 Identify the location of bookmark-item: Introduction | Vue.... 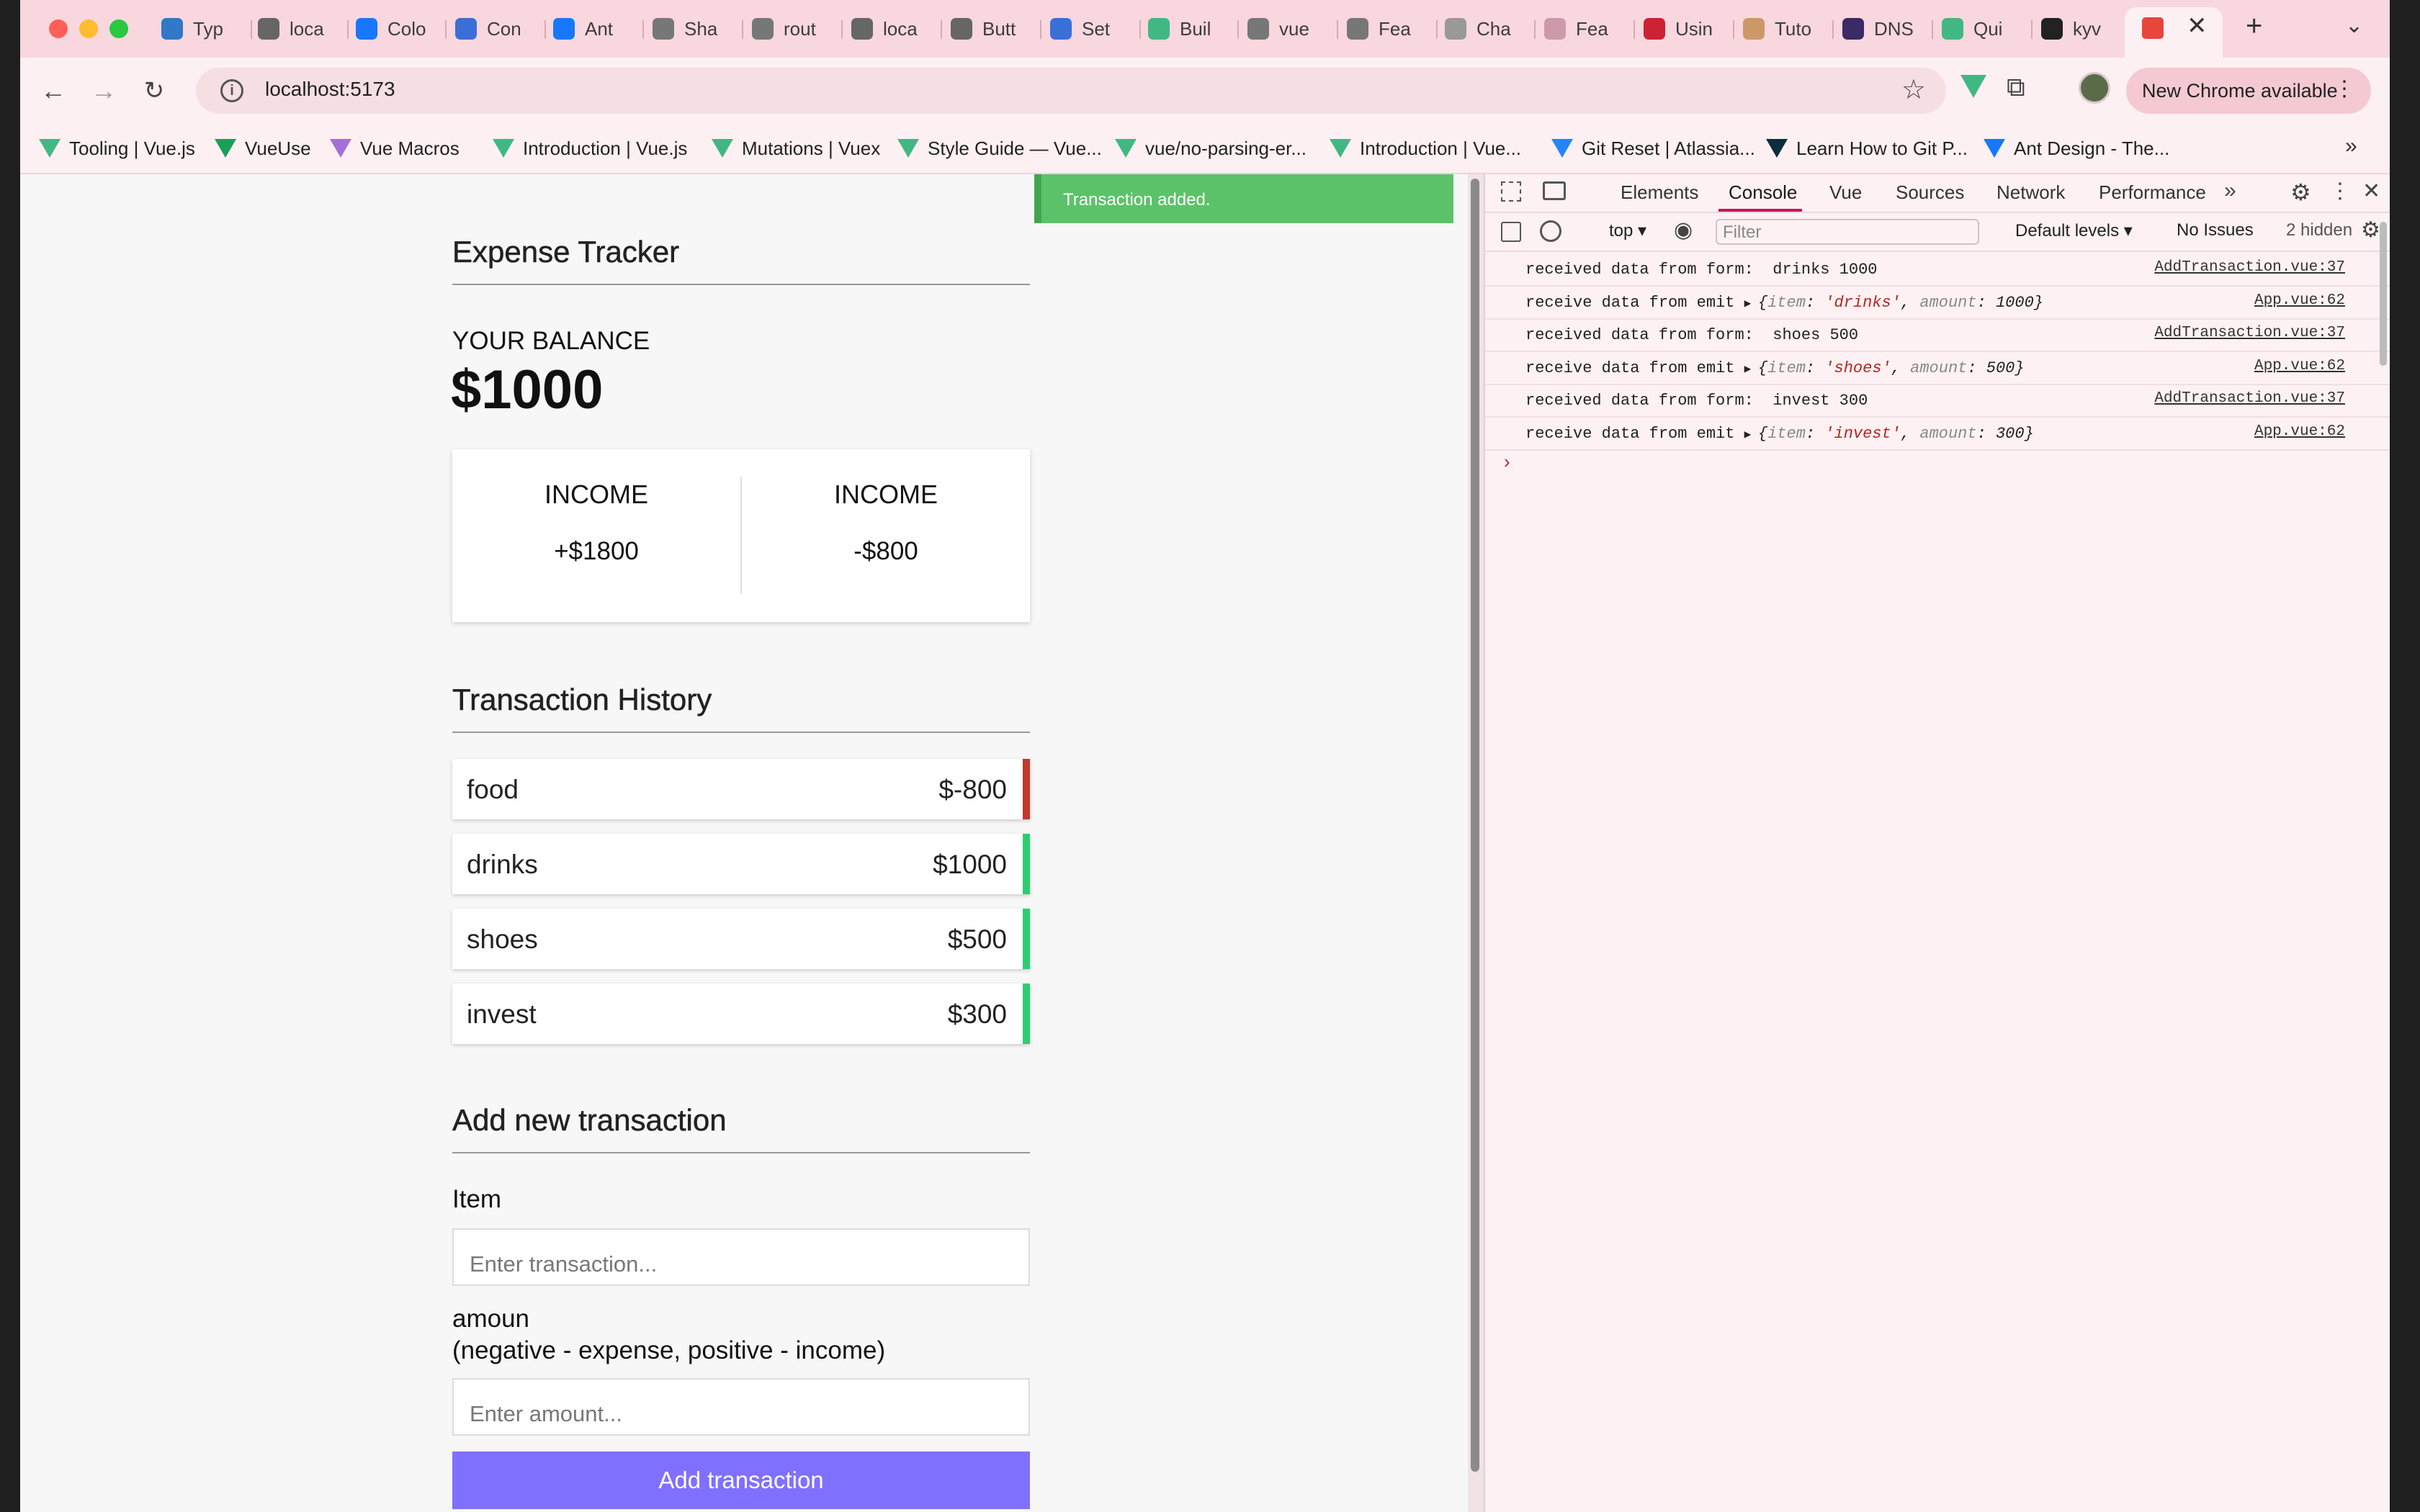
(1425, 148).